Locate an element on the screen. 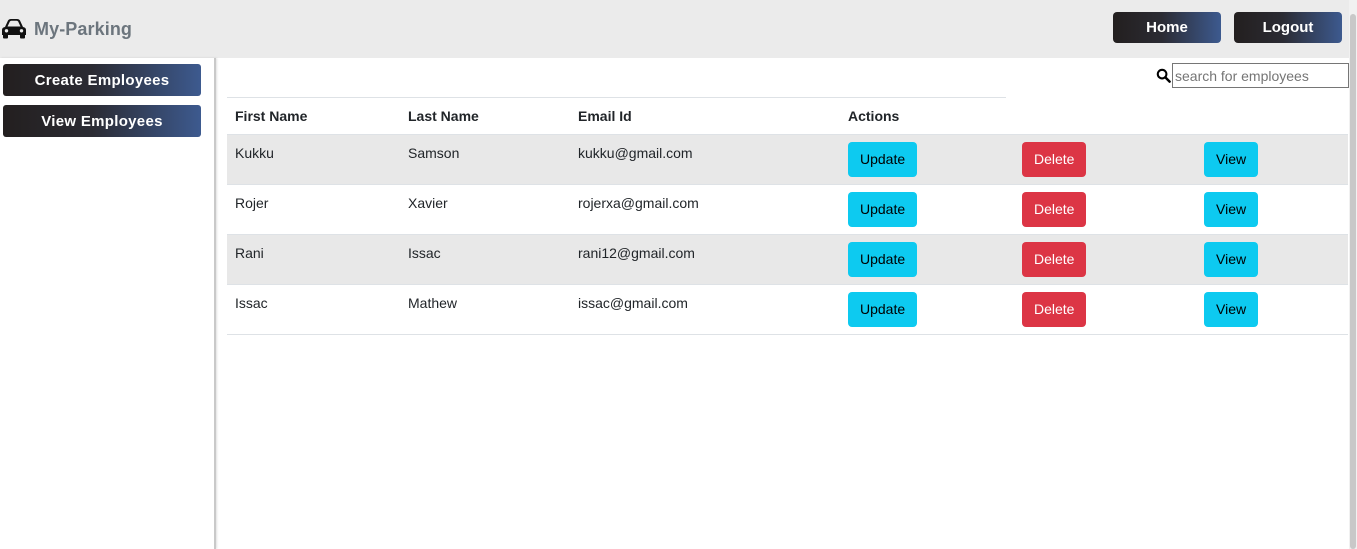 The image size is (1357, 549). search-bar is located at coordinates (1252, 75).